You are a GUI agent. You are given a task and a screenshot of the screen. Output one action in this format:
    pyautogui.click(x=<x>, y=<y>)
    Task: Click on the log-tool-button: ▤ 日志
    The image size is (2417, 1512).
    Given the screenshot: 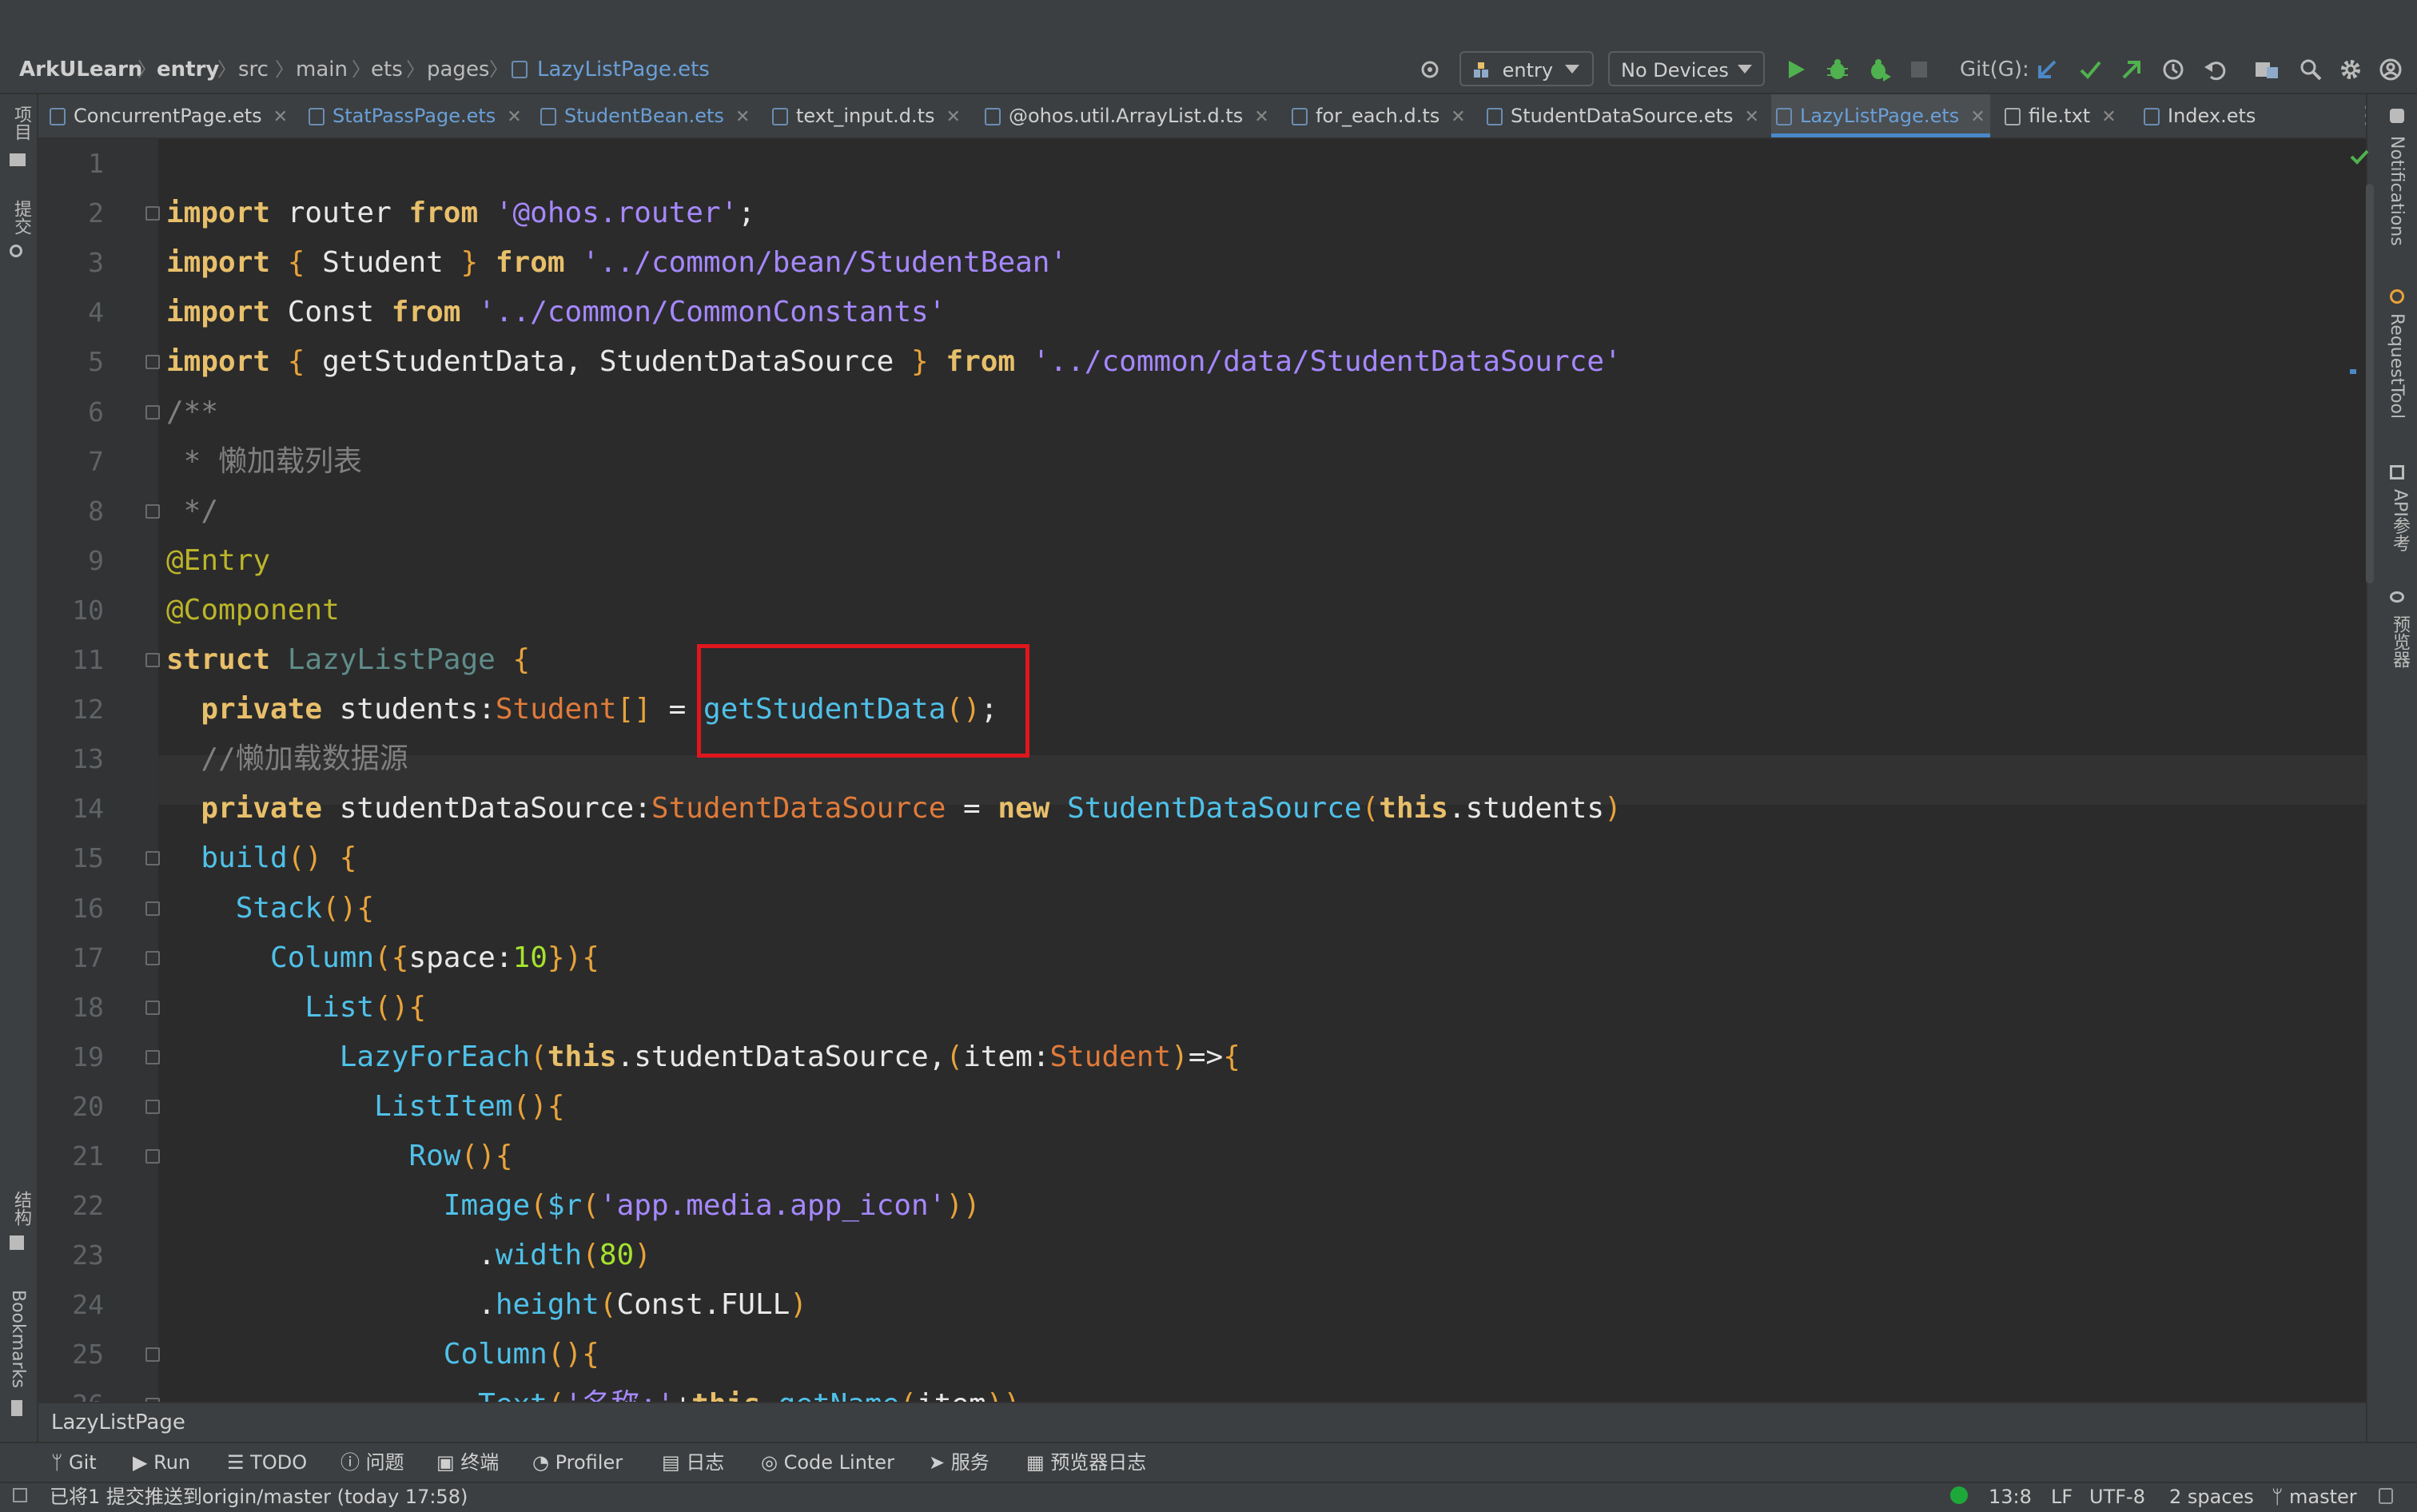 What is the action you would take?
    pyautogui.click(x=693, y=1462)
    